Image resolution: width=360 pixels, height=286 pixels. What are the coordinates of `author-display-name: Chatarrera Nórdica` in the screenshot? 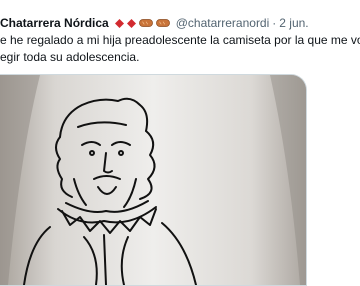 It's located at (54, 23).